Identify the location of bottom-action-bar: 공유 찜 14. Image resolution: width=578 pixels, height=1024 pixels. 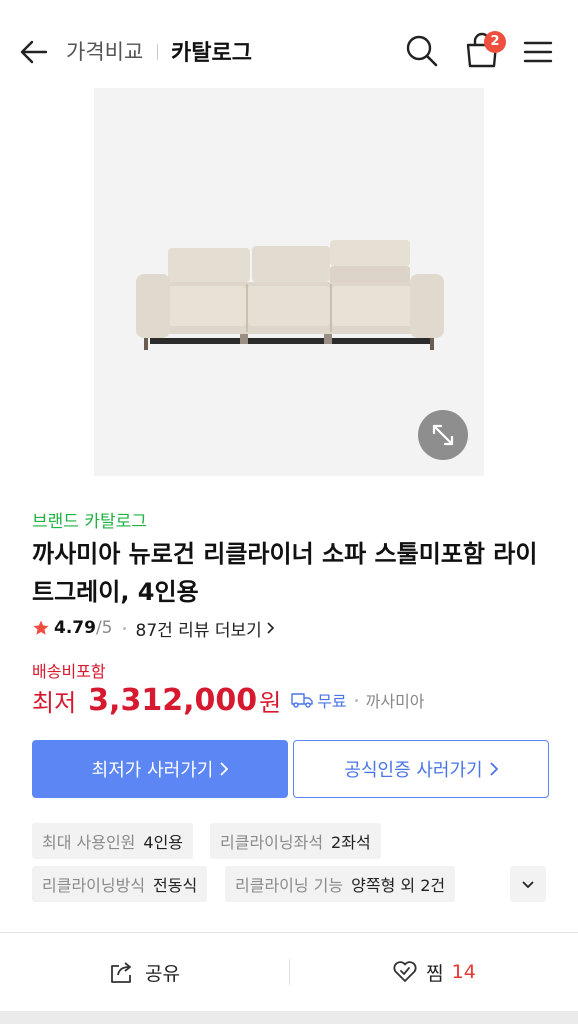
(289, 972).